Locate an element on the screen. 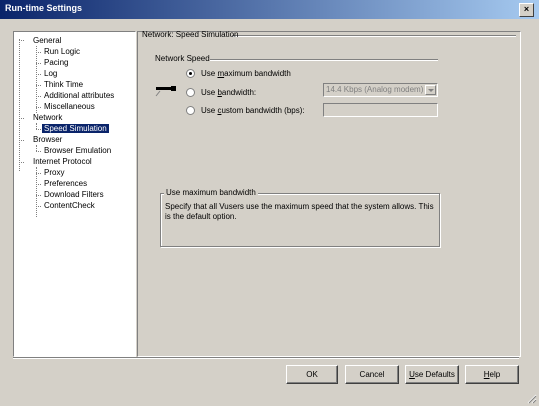 This screenshot has width=539, height=406. tree-item-browser-emulation: Browser Emulation is located at coordinates (77, 151).